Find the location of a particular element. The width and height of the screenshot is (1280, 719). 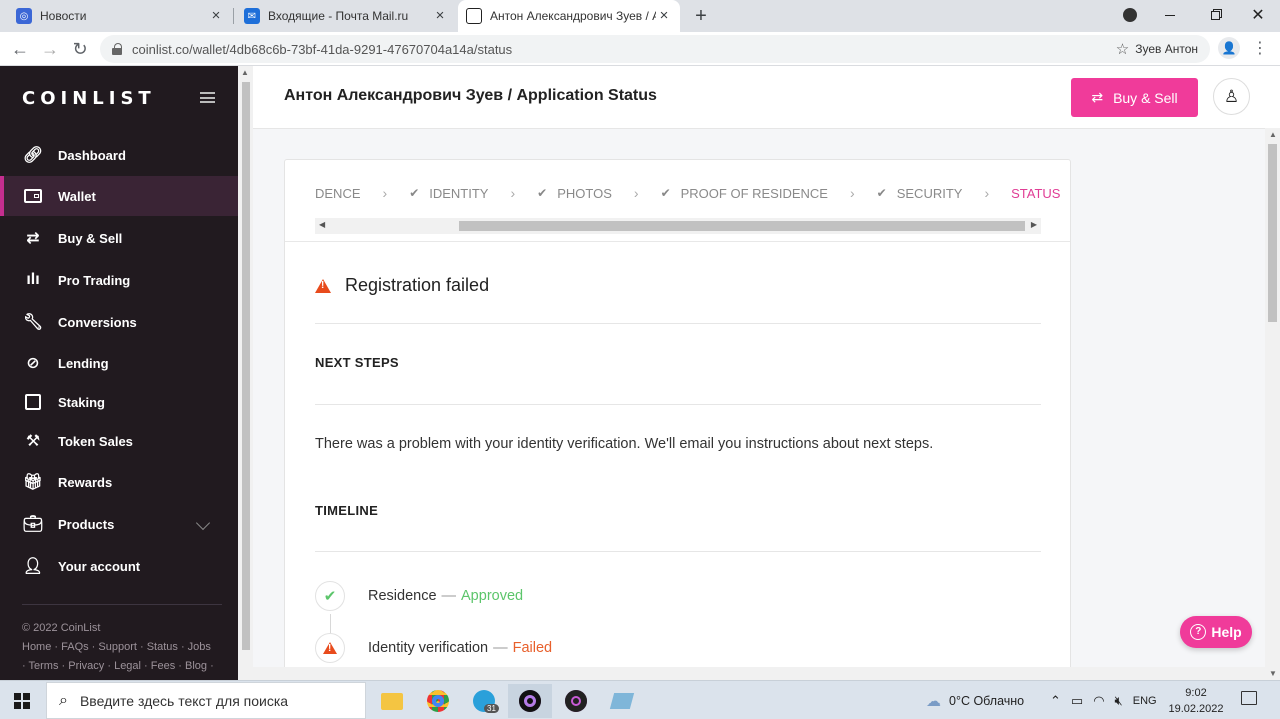

page-scrollbar: ▲ ▼ is located at coordinates (1272, 404).